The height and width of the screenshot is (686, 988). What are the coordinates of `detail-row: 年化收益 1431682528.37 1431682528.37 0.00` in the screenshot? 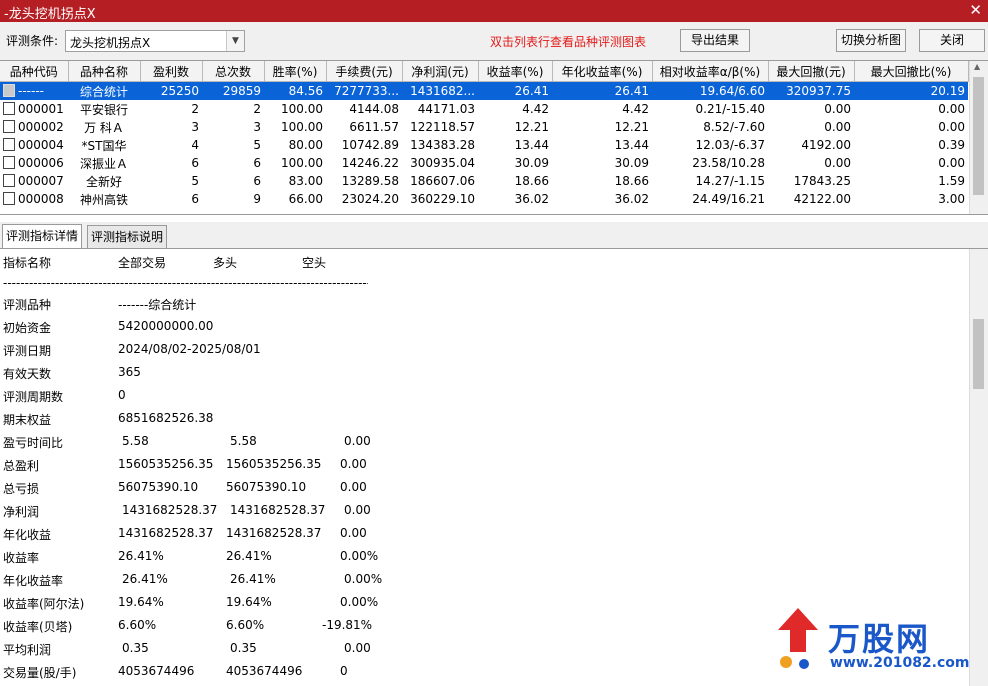 It's located at (480, 536).